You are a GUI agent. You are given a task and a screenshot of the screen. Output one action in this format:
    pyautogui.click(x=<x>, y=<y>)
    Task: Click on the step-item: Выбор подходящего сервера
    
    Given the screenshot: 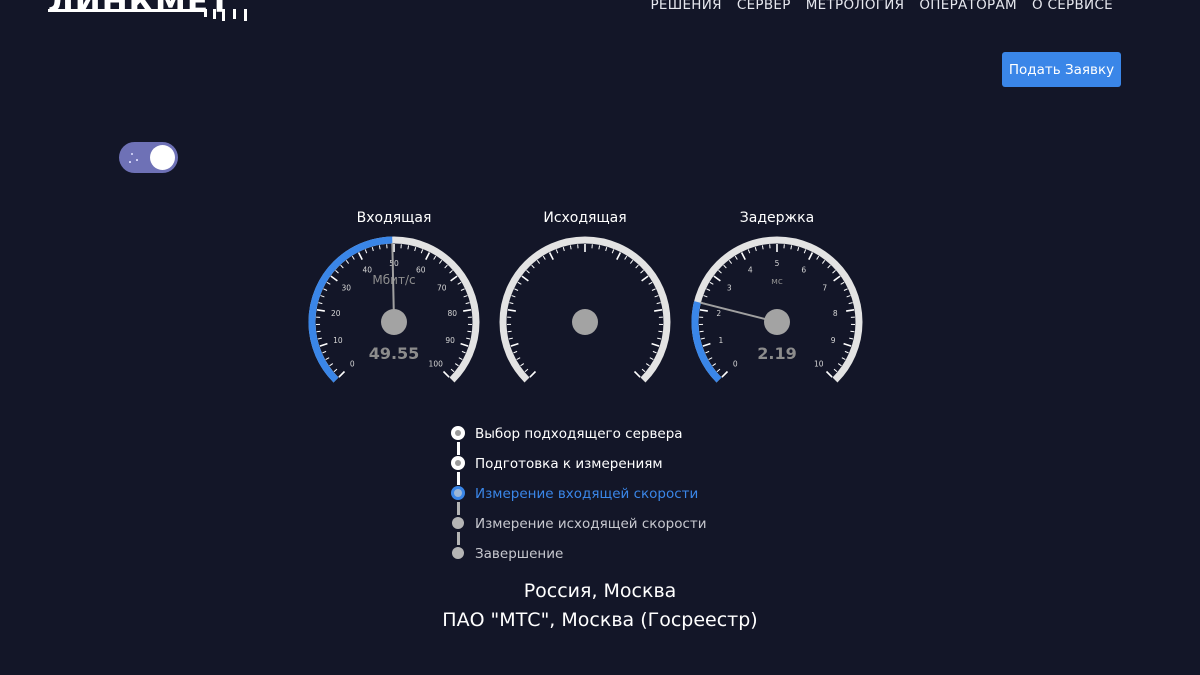 What is the action you would take?
    pyautogui.click(x=609, y=435)
    